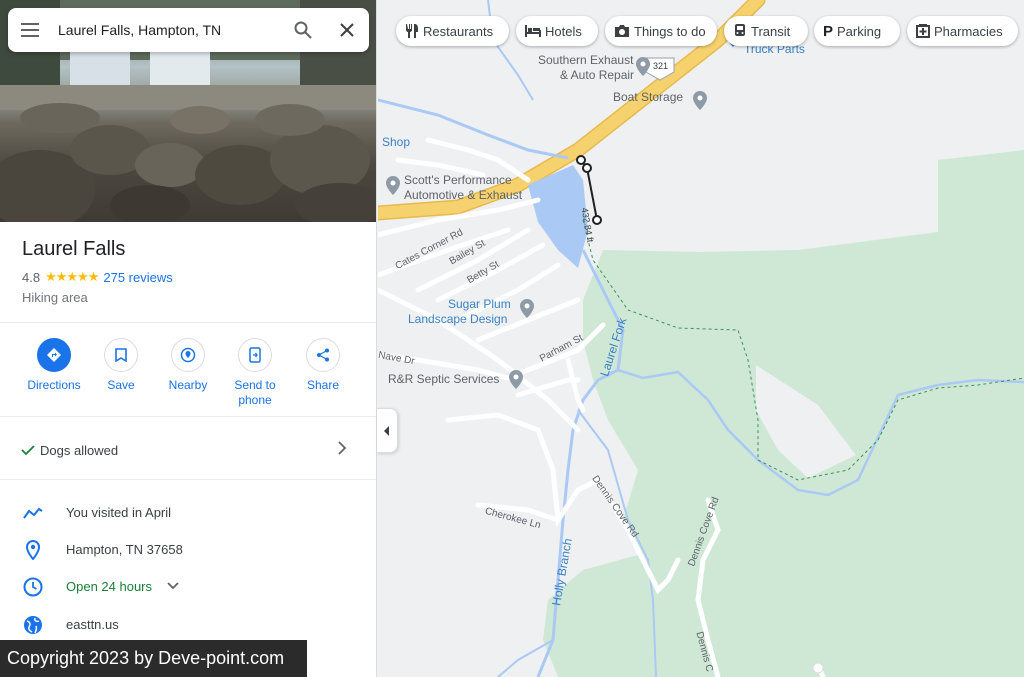 The width and height of the screenshot is (1024, 677). I want to click on send-to-phone-button: Send to phone, so click(255, 373).